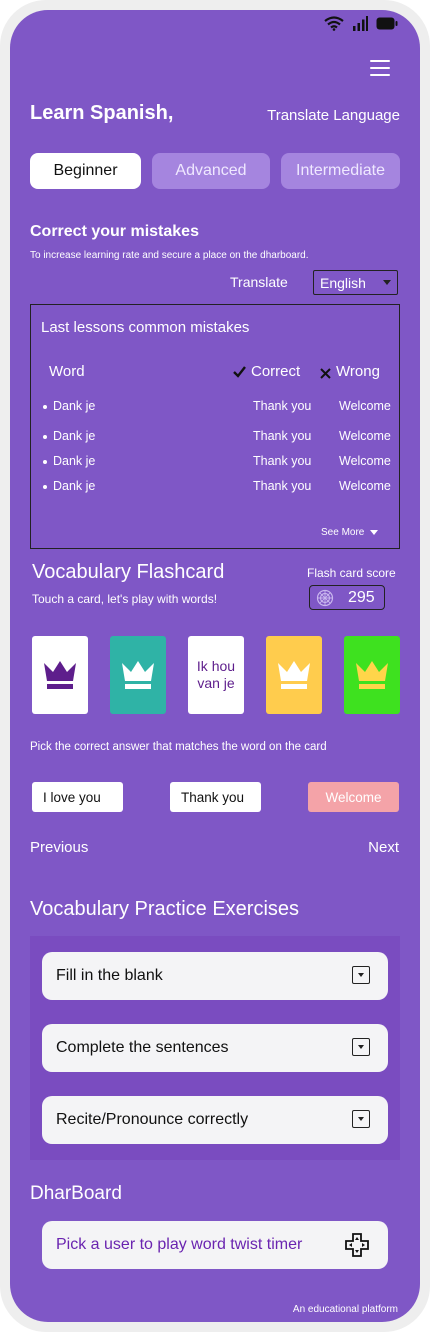  Describe the element at coordinates (59, 847) in the screenshot. I see `previous-button: Previous` at that location.